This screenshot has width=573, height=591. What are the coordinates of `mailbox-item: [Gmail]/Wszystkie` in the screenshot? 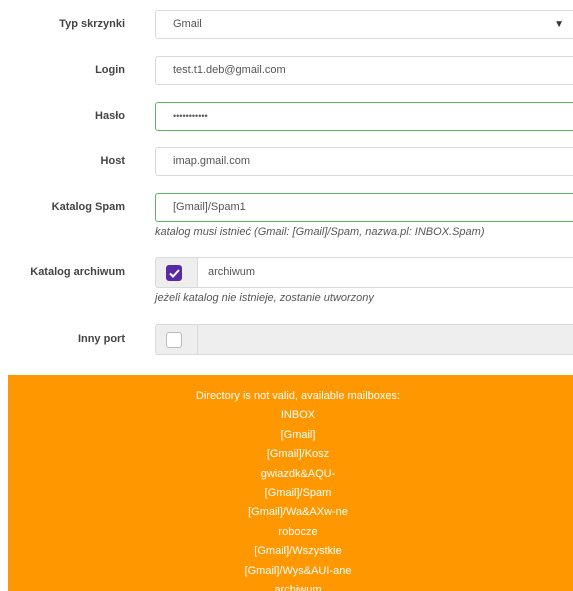 It's located at (298, 551).